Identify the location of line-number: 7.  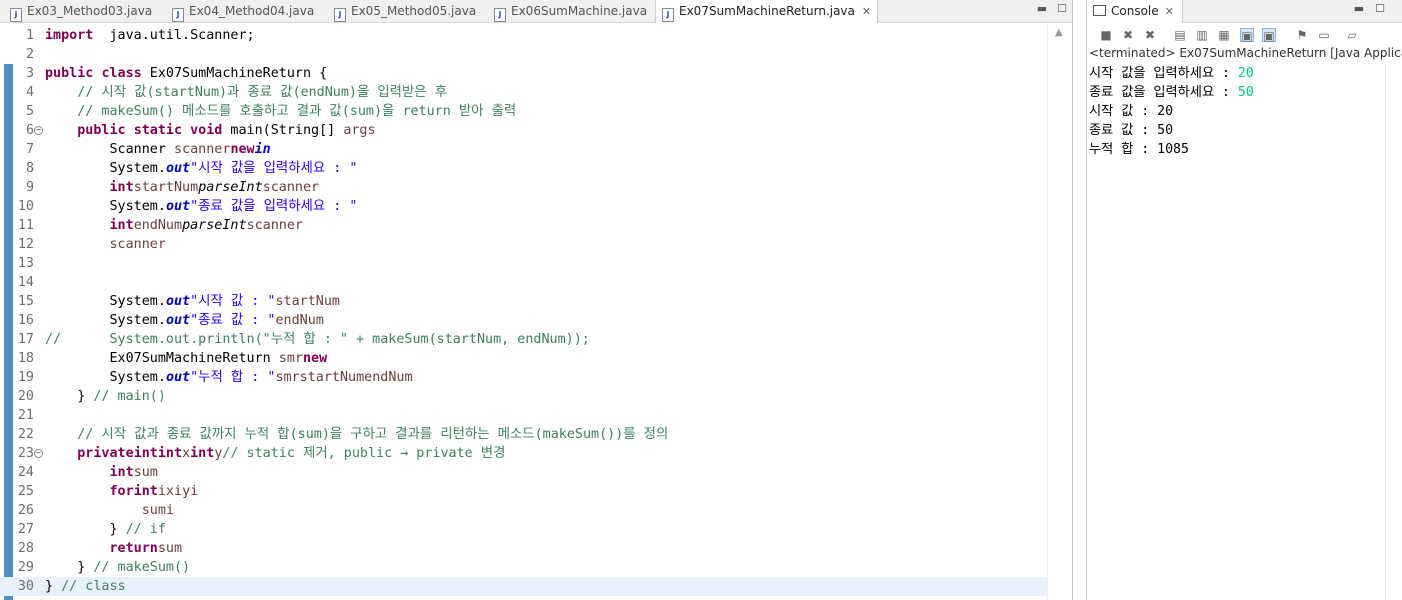
(29, 149).